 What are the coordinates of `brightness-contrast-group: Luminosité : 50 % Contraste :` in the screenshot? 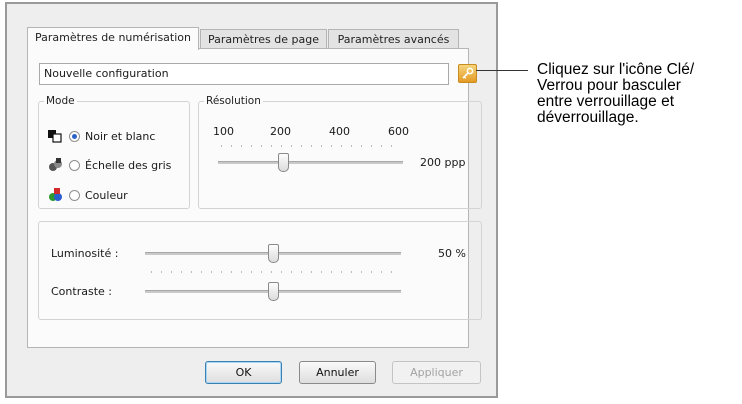 It's located at (260, 270).